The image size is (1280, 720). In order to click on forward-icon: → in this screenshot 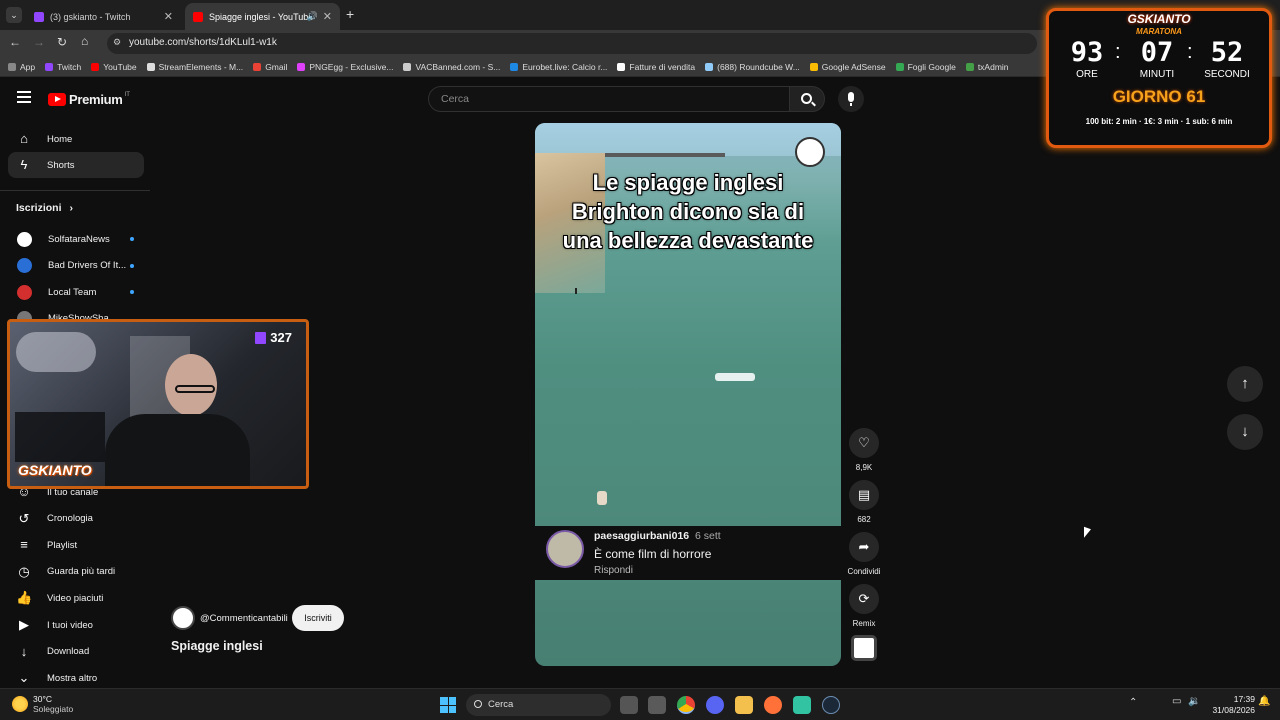, I will do `click(39, 42)`.